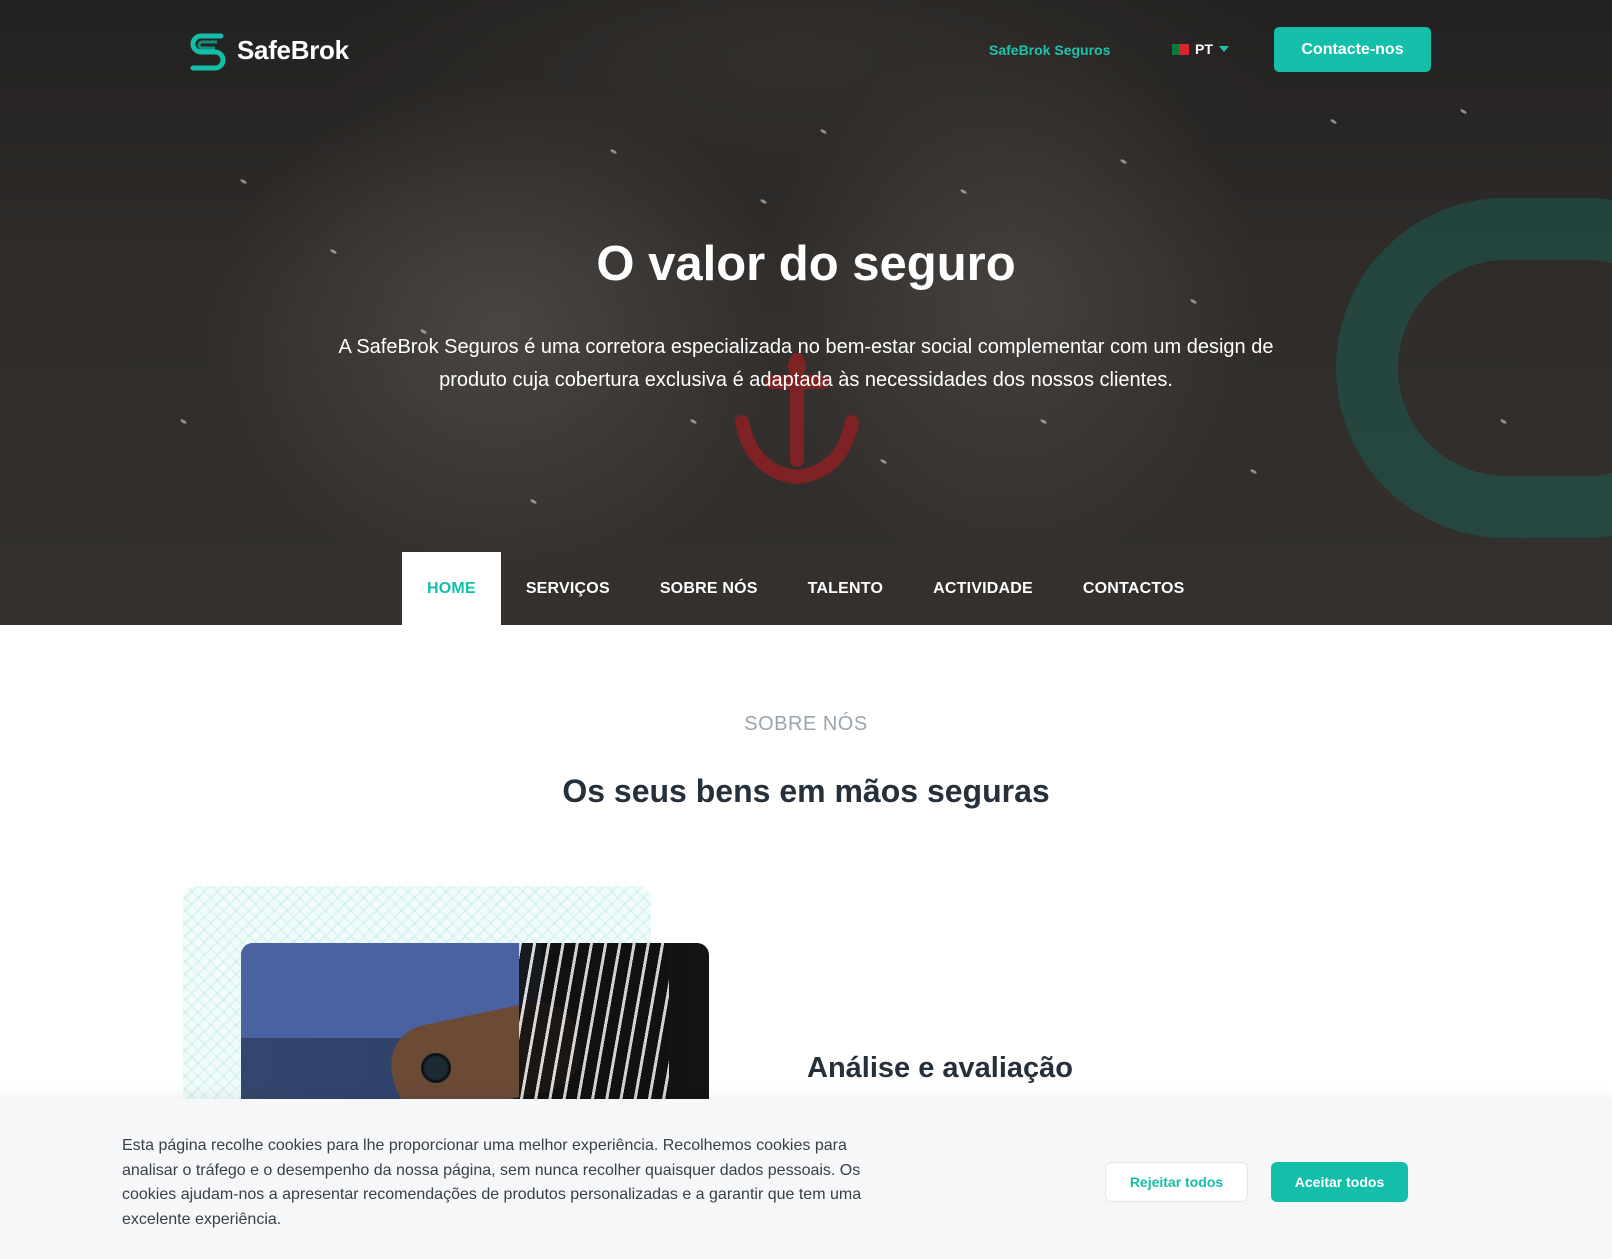 The image size is (1612, 1259). Describe the element at coordinates (1339, 1182) in the screenshot. I see `accept-all-button: Aceitar todos` at that location.